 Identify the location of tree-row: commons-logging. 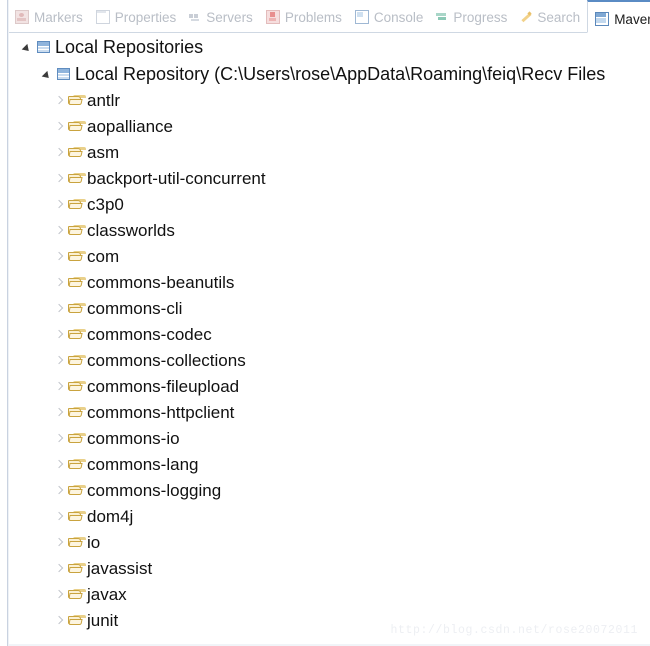
(329, 490).